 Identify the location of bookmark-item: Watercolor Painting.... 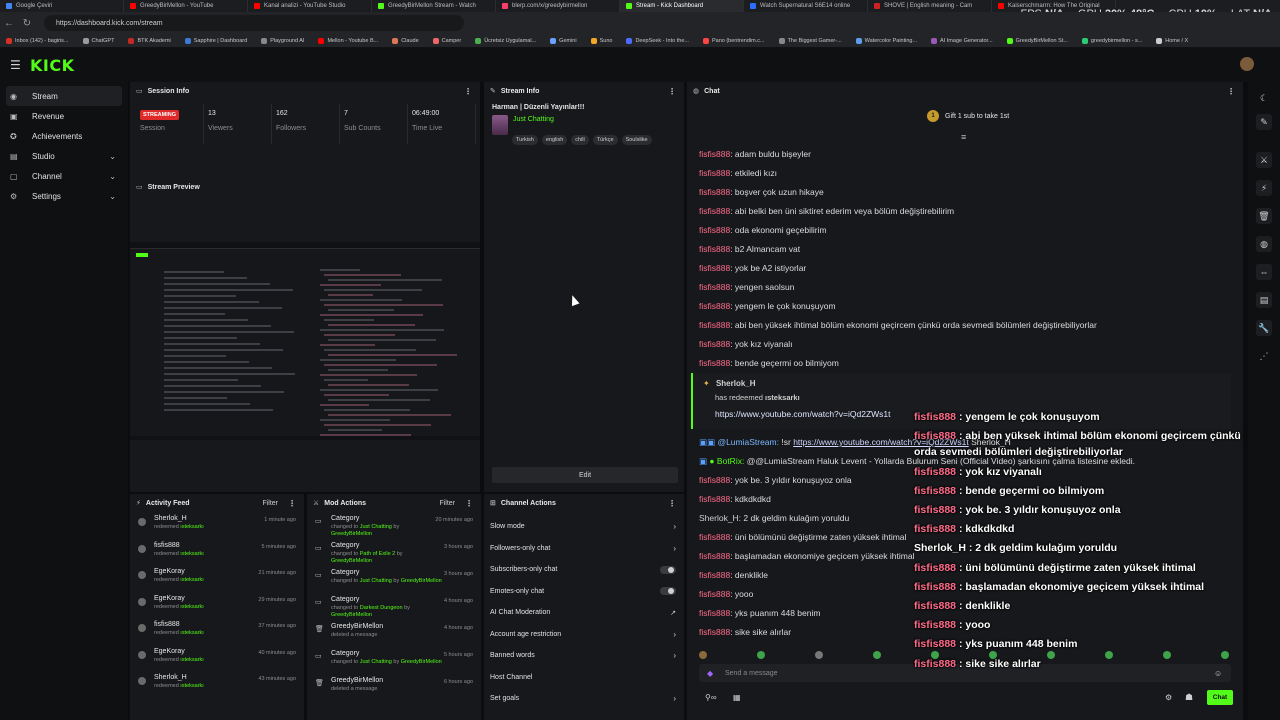
(886, 40).